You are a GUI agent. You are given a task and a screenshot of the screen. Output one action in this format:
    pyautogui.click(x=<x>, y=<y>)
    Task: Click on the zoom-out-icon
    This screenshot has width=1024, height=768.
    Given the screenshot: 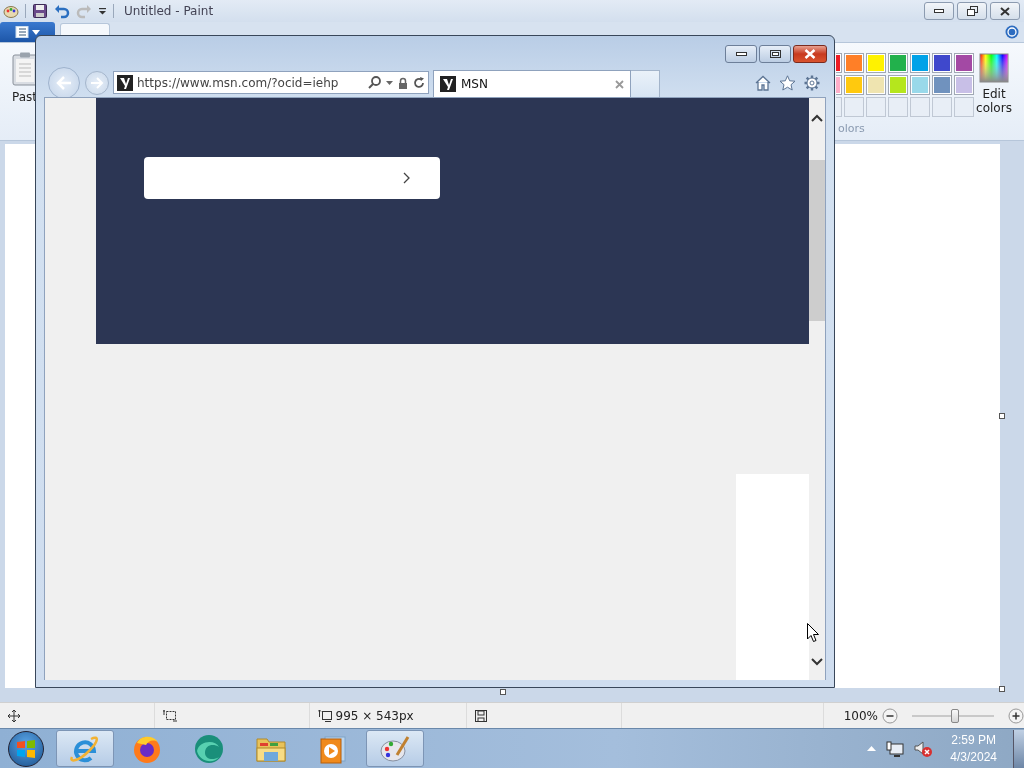 What is the action you would take?
    pyautogui.click(x=890, y=715)
    